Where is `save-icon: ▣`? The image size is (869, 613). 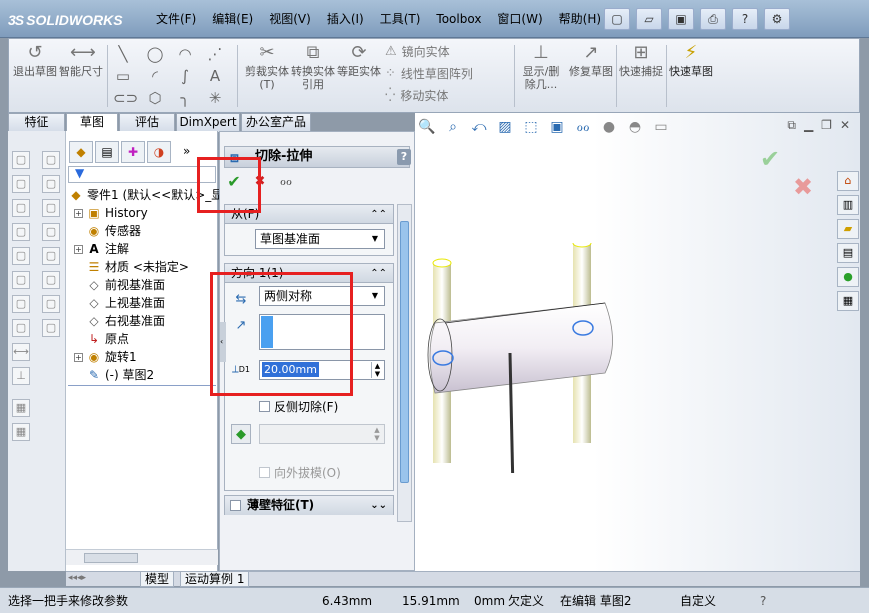 save-icon: ▣ is located at coordinates (681, 19).